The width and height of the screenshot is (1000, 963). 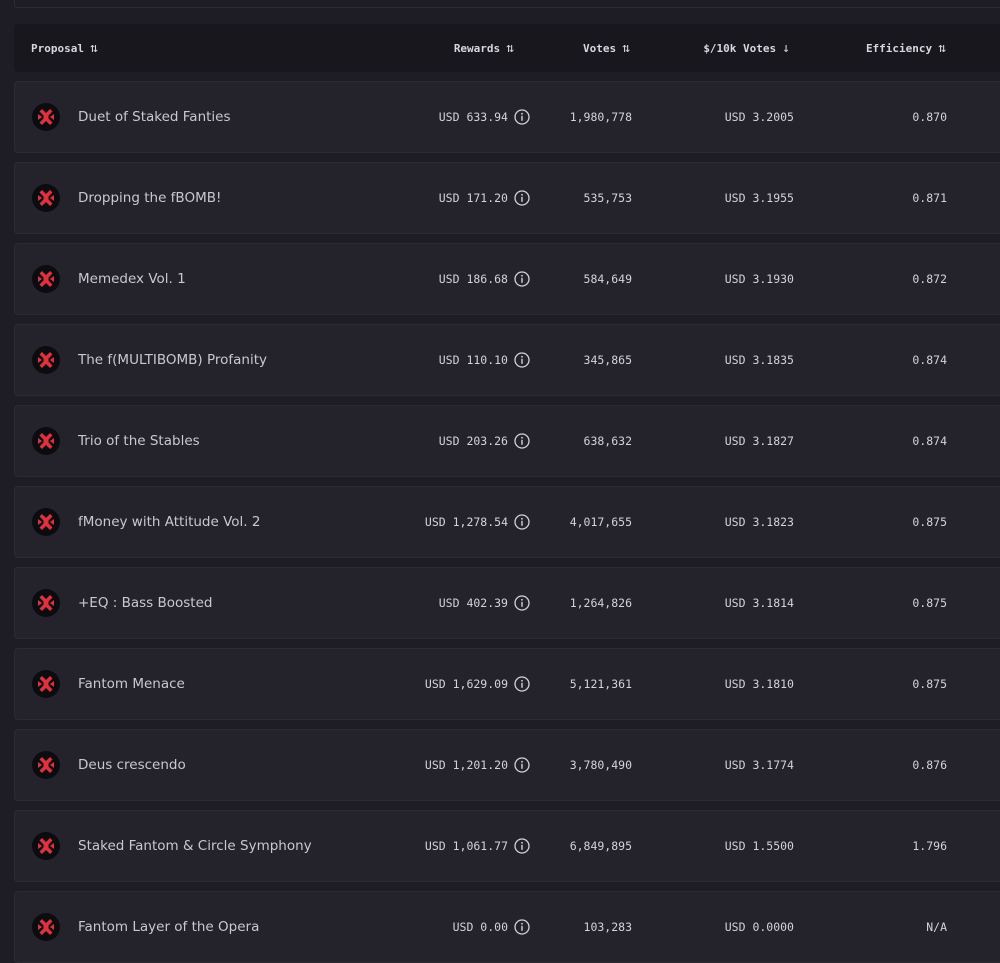 I want to click on votes-value: 1,264,826, so click(x=600, y=603).